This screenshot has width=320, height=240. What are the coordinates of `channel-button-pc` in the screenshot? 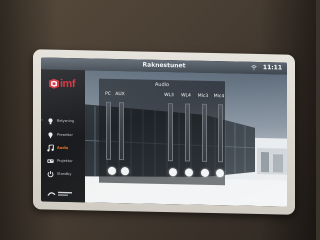 It's located at (112, 170).